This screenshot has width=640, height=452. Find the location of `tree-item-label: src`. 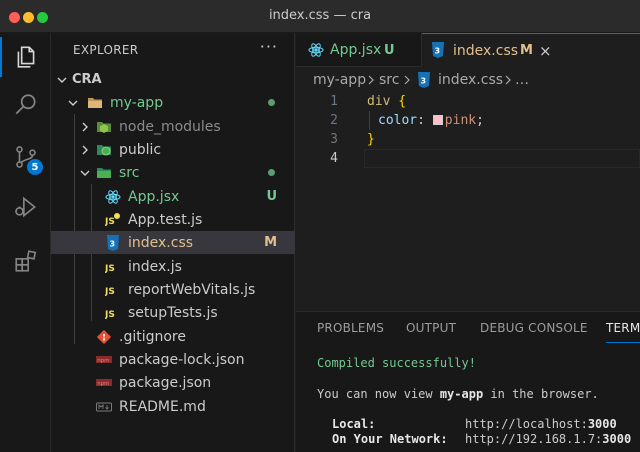

tree-item-label: src is located at coordinates (129, 172).